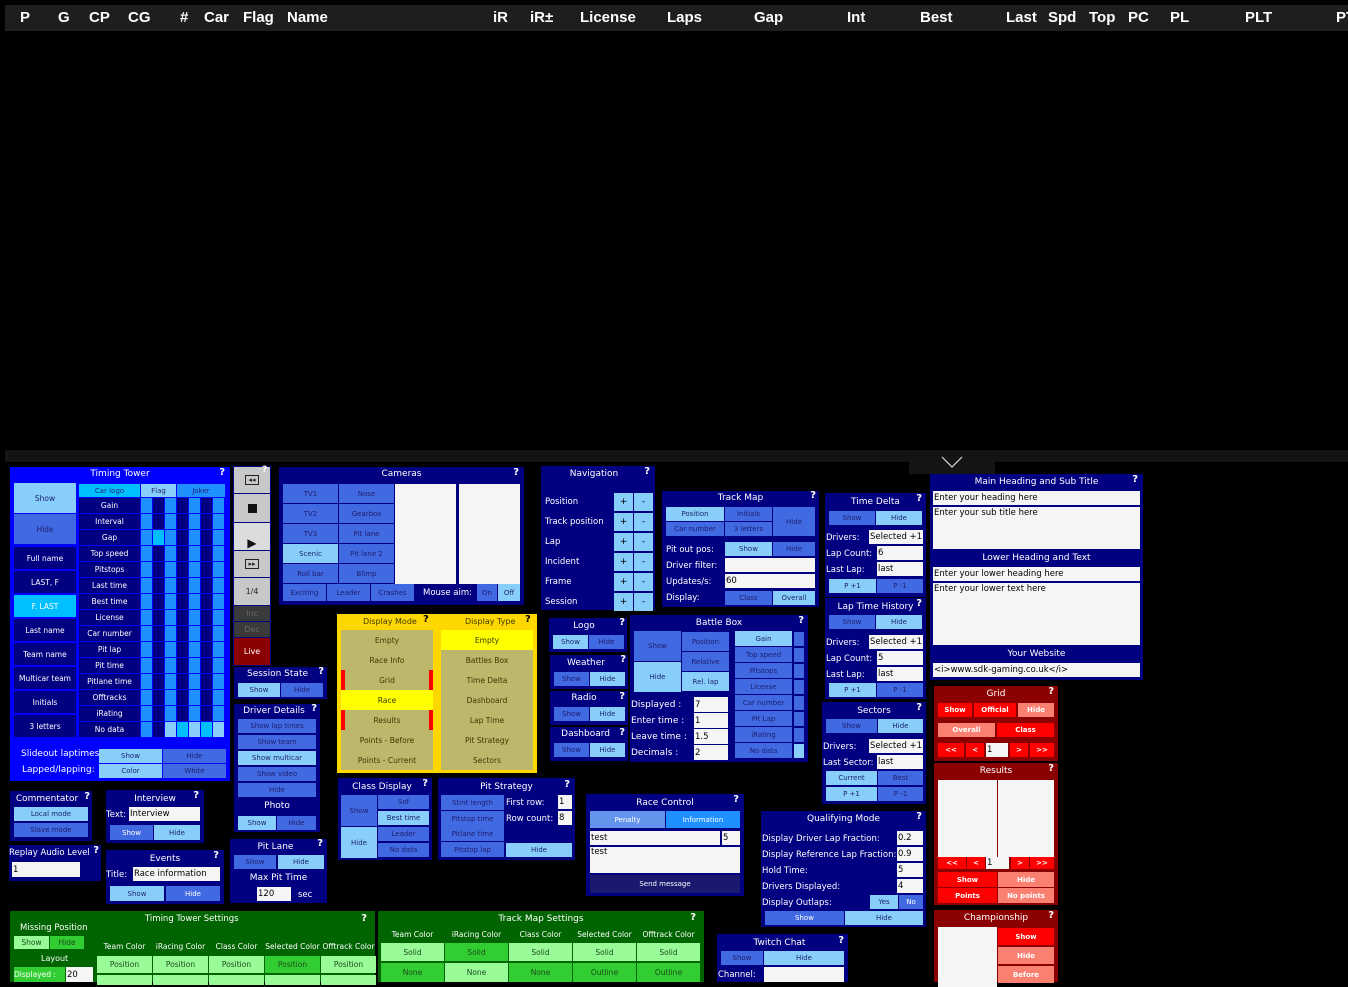  I want to click on leave-time-input: 1.5, so click(711, 736).